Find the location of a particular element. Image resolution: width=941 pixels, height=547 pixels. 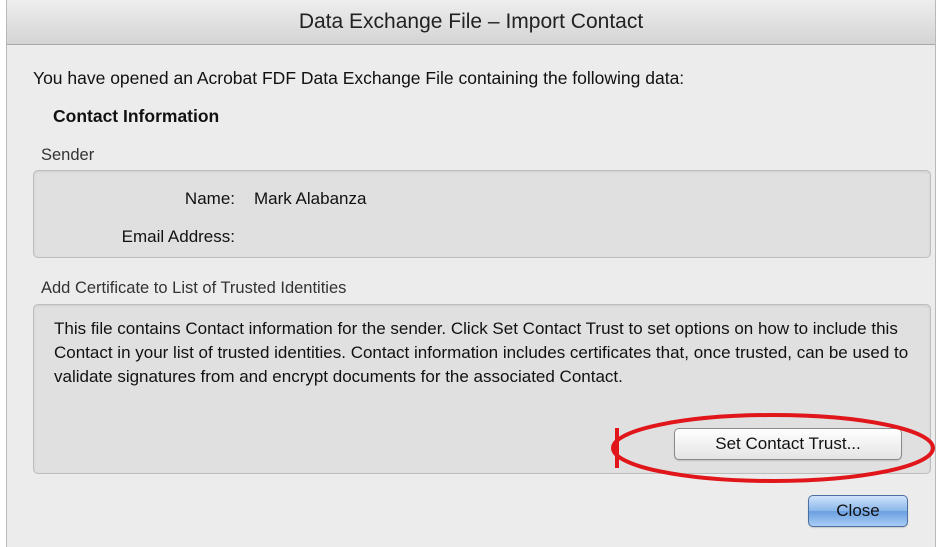

name-value: Mark Alabanza is located at coordinates (310, 198).